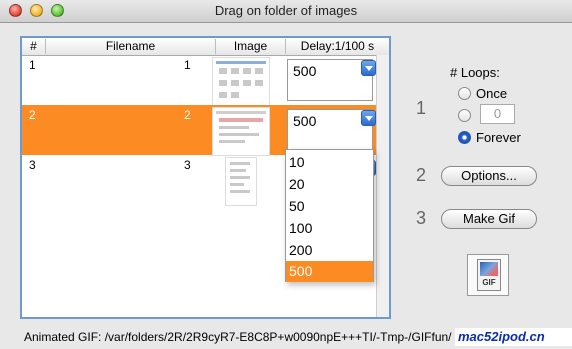 Image resolution: width=572 pixels, height=349 pixels. Describe the element at coordinates (497, 114) in the screenshot. I see `loop-count-input: 0` at that location.